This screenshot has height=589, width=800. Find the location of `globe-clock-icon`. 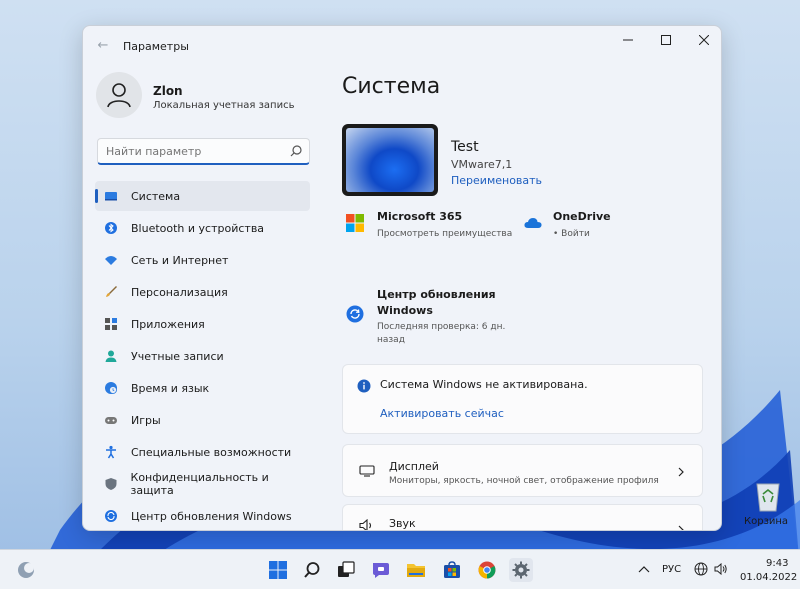

globe-clock-icon is located at coordinates (111, 388).